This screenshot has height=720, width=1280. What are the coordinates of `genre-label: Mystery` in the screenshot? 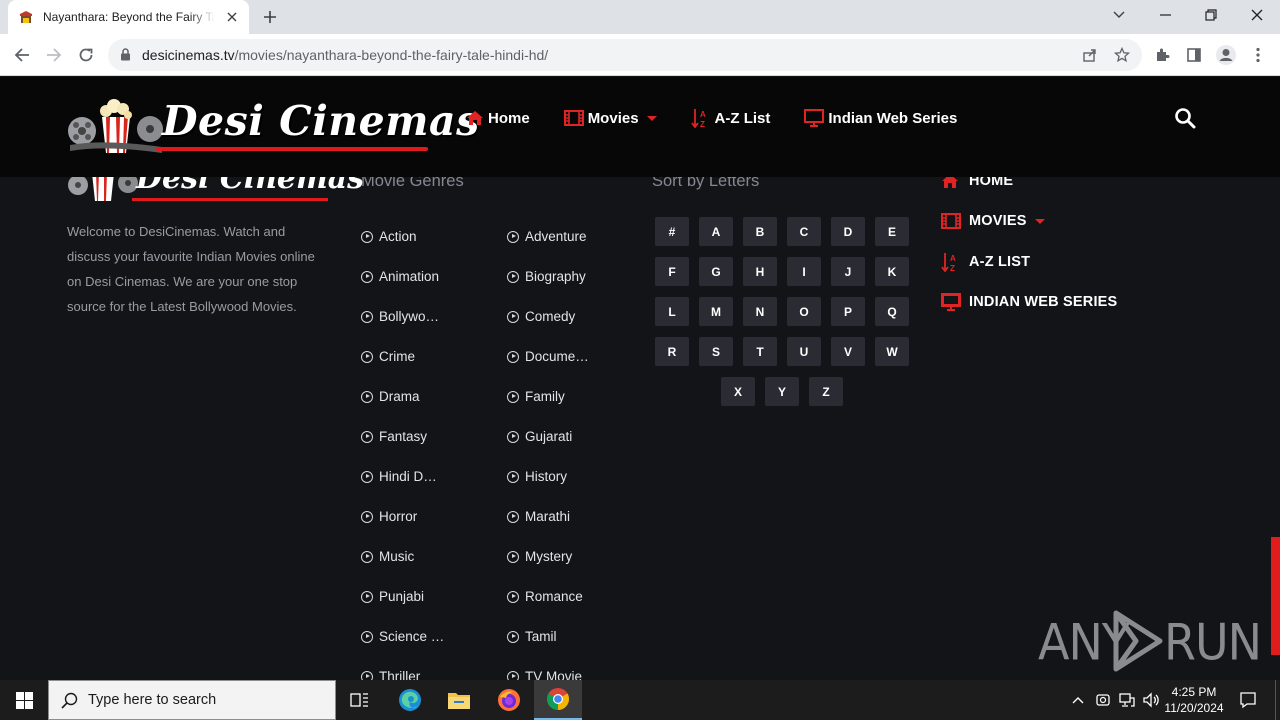 It's located at (549, 556).